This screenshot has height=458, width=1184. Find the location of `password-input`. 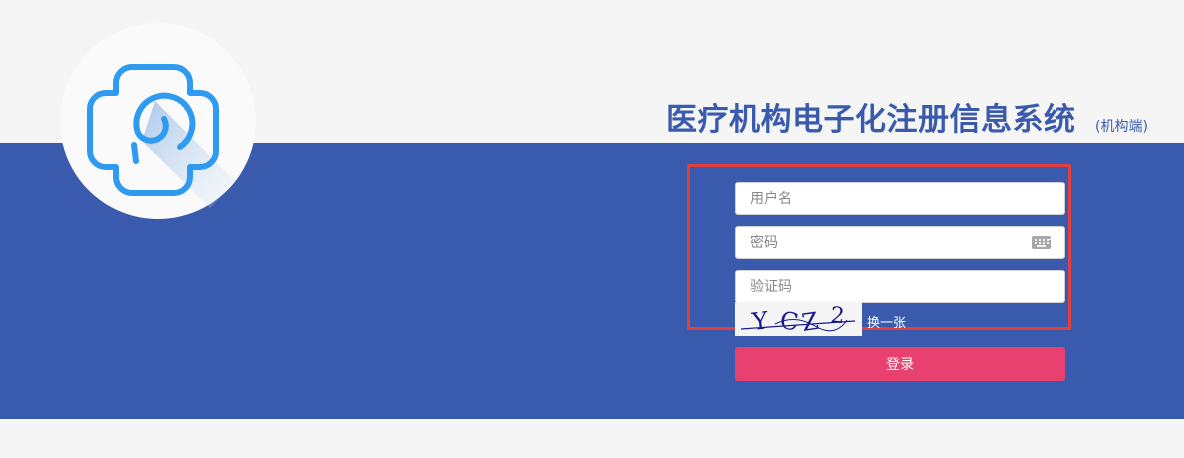

password-input is located at coordinates (900, 242).